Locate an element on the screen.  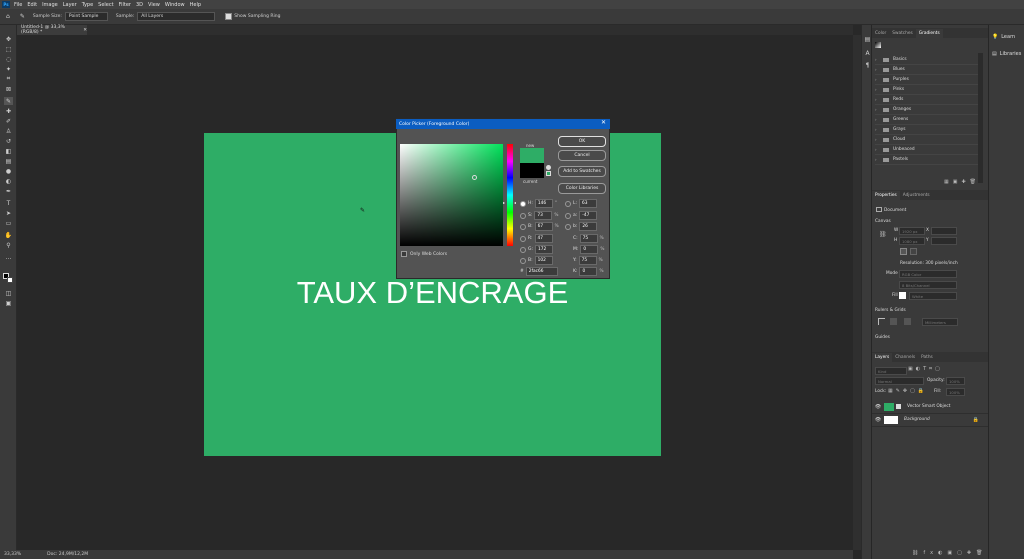
color-libraries-button: Color Libraries is located at coordinates (582, 188).